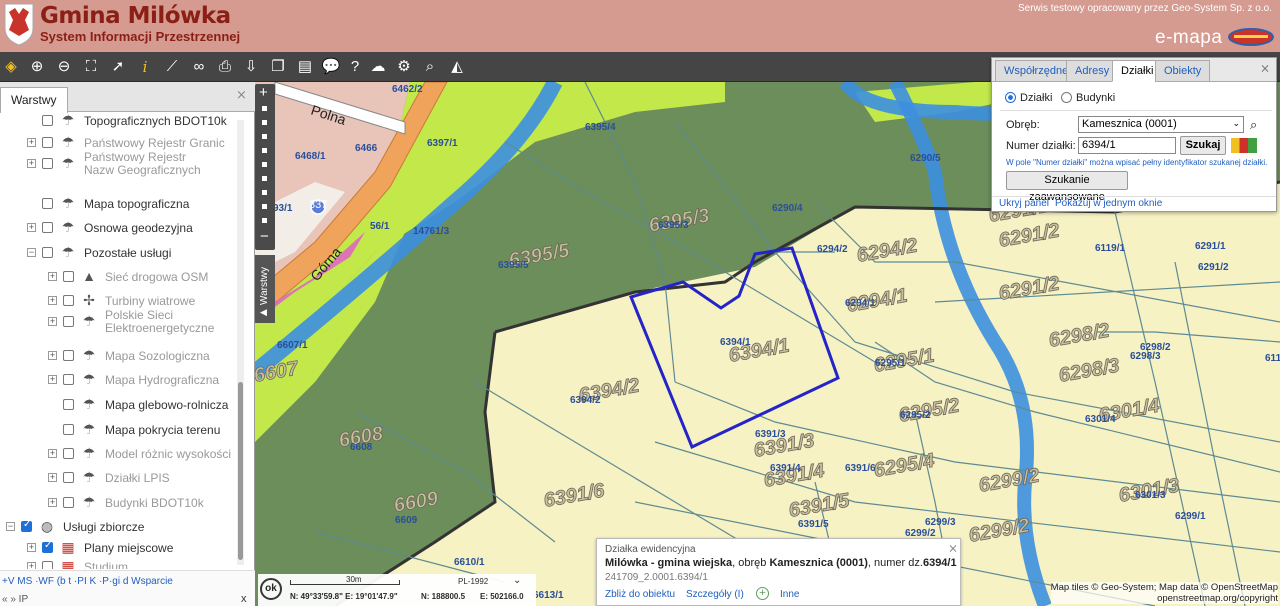 This screenshot has width=1280, height=606. I want to click on footer-links: +V MS ·WF (b t ·PI K ·P·gi d Wsparcie, so click(87, 581).